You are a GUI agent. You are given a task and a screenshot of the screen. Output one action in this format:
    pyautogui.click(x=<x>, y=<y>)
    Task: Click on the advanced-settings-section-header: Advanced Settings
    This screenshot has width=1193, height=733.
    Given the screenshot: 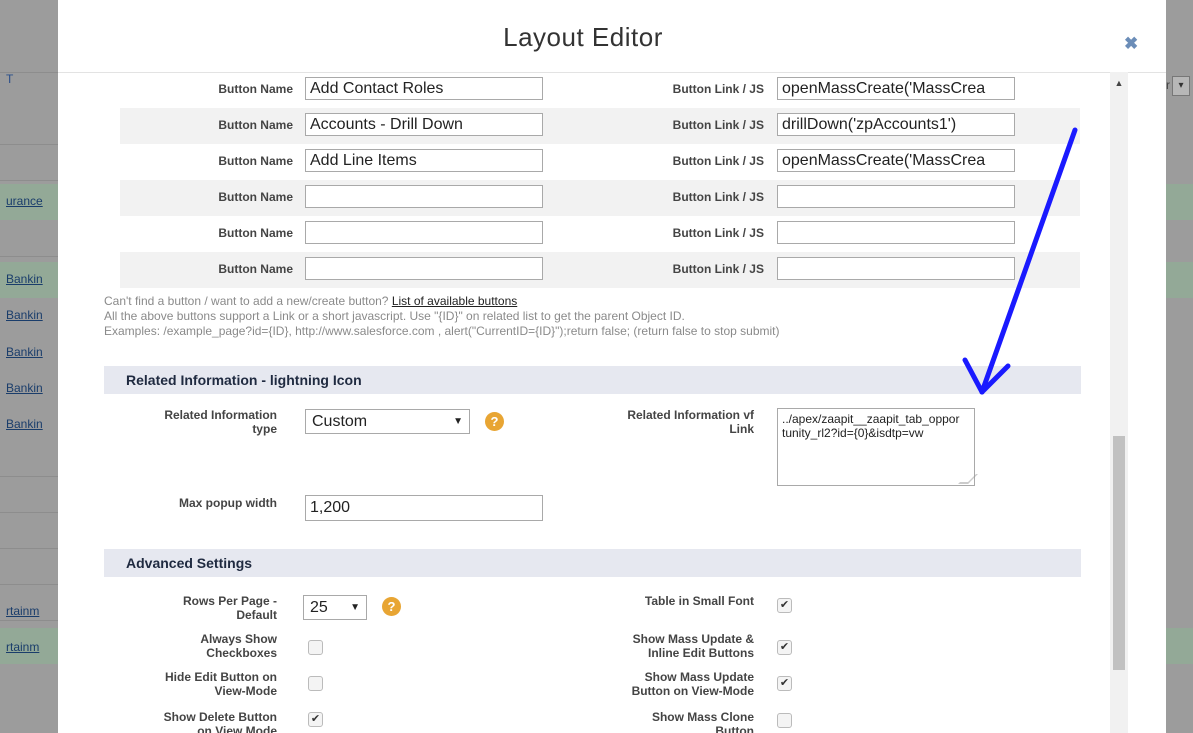 What is the action you would take?
    pyautogui.click(x=592, y=563)
    